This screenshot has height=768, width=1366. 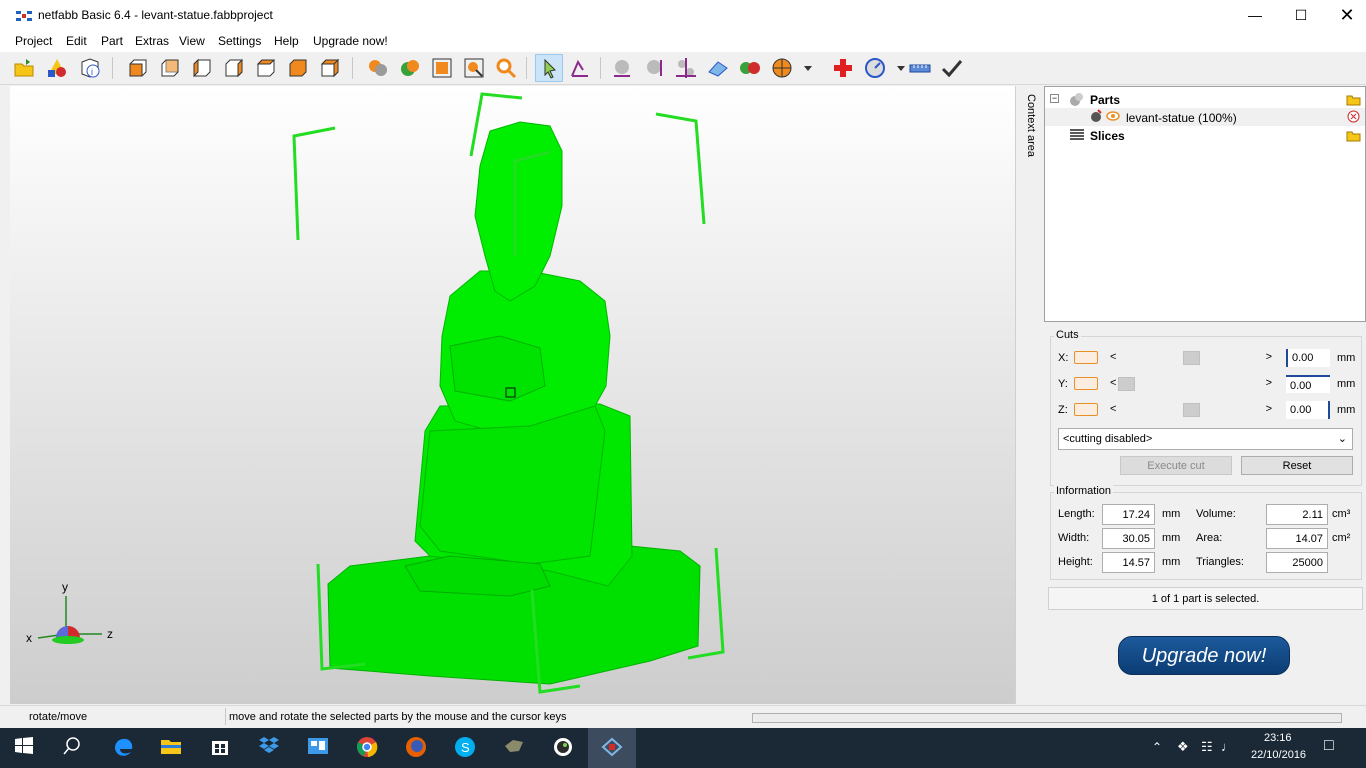 I want to click on cut-y-value: 0.00, so click(x=1308, y=384).